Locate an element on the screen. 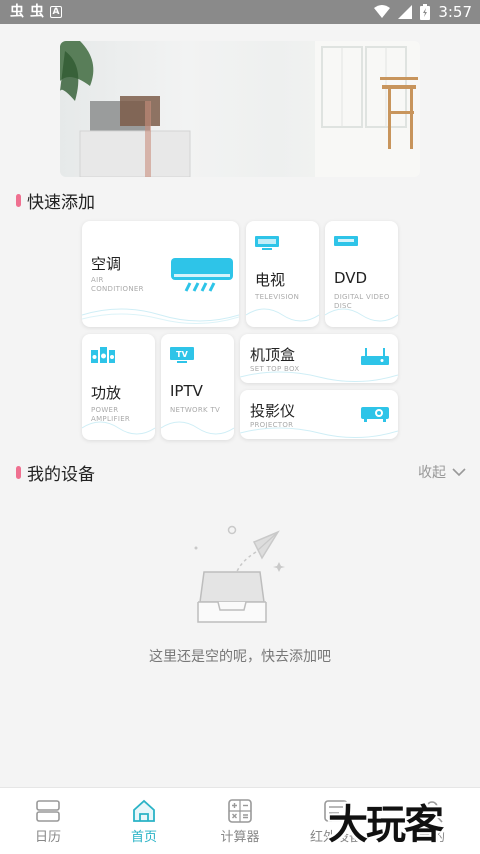 This screenshot has width=480, height=854. my-devices-header: 我的设备 is located at coordinates (55, 472).